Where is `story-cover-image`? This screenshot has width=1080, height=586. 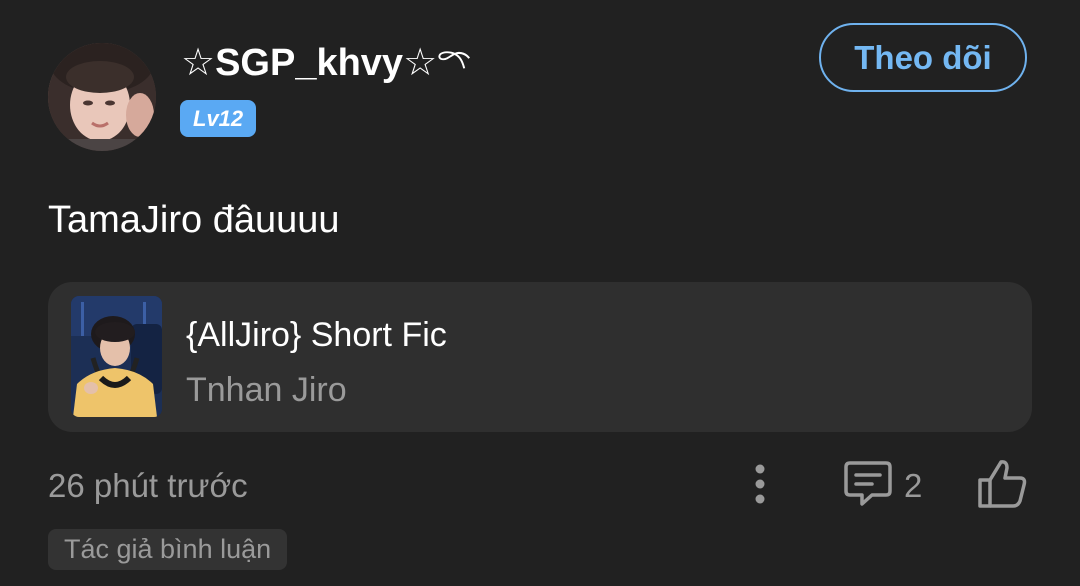 story-cover-image is located at coordinates (116, 356).